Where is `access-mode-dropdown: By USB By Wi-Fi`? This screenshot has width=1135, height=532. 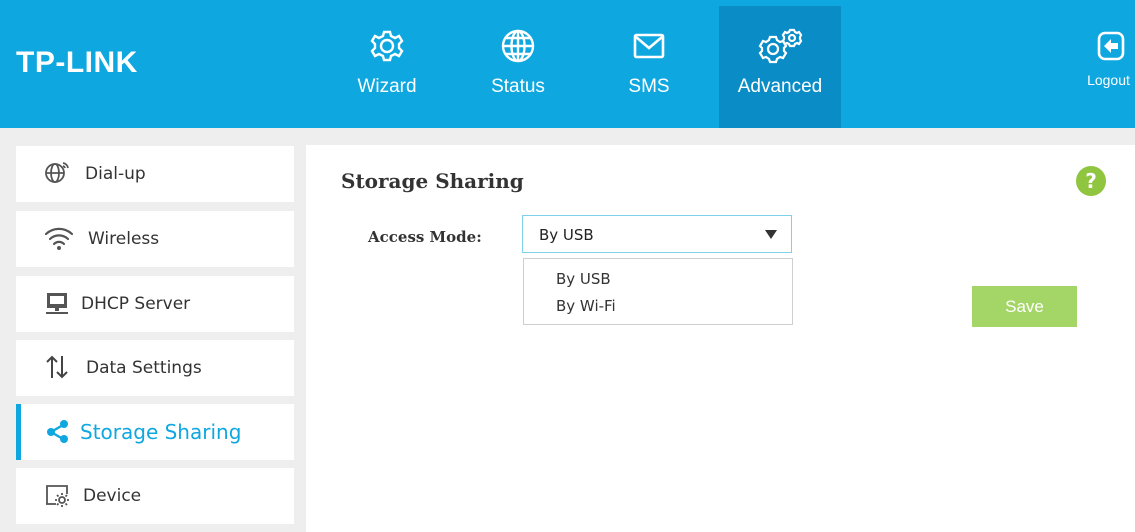
access-mode-dropdown: By USB By Wi-Fi is located at coordinates (658, 291).